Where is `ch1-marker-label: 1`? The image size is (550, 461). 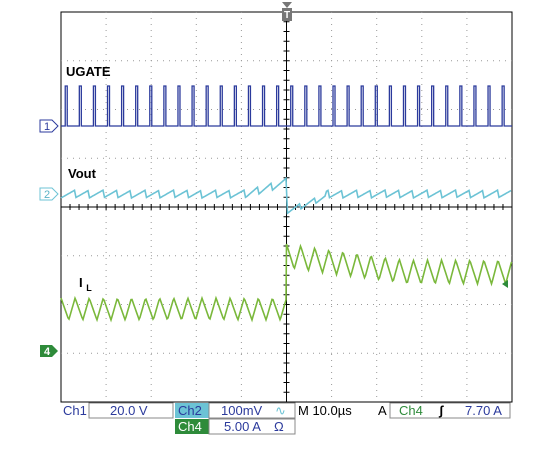 ch1-marker-label: 1 is located at coordinates (47, 127).